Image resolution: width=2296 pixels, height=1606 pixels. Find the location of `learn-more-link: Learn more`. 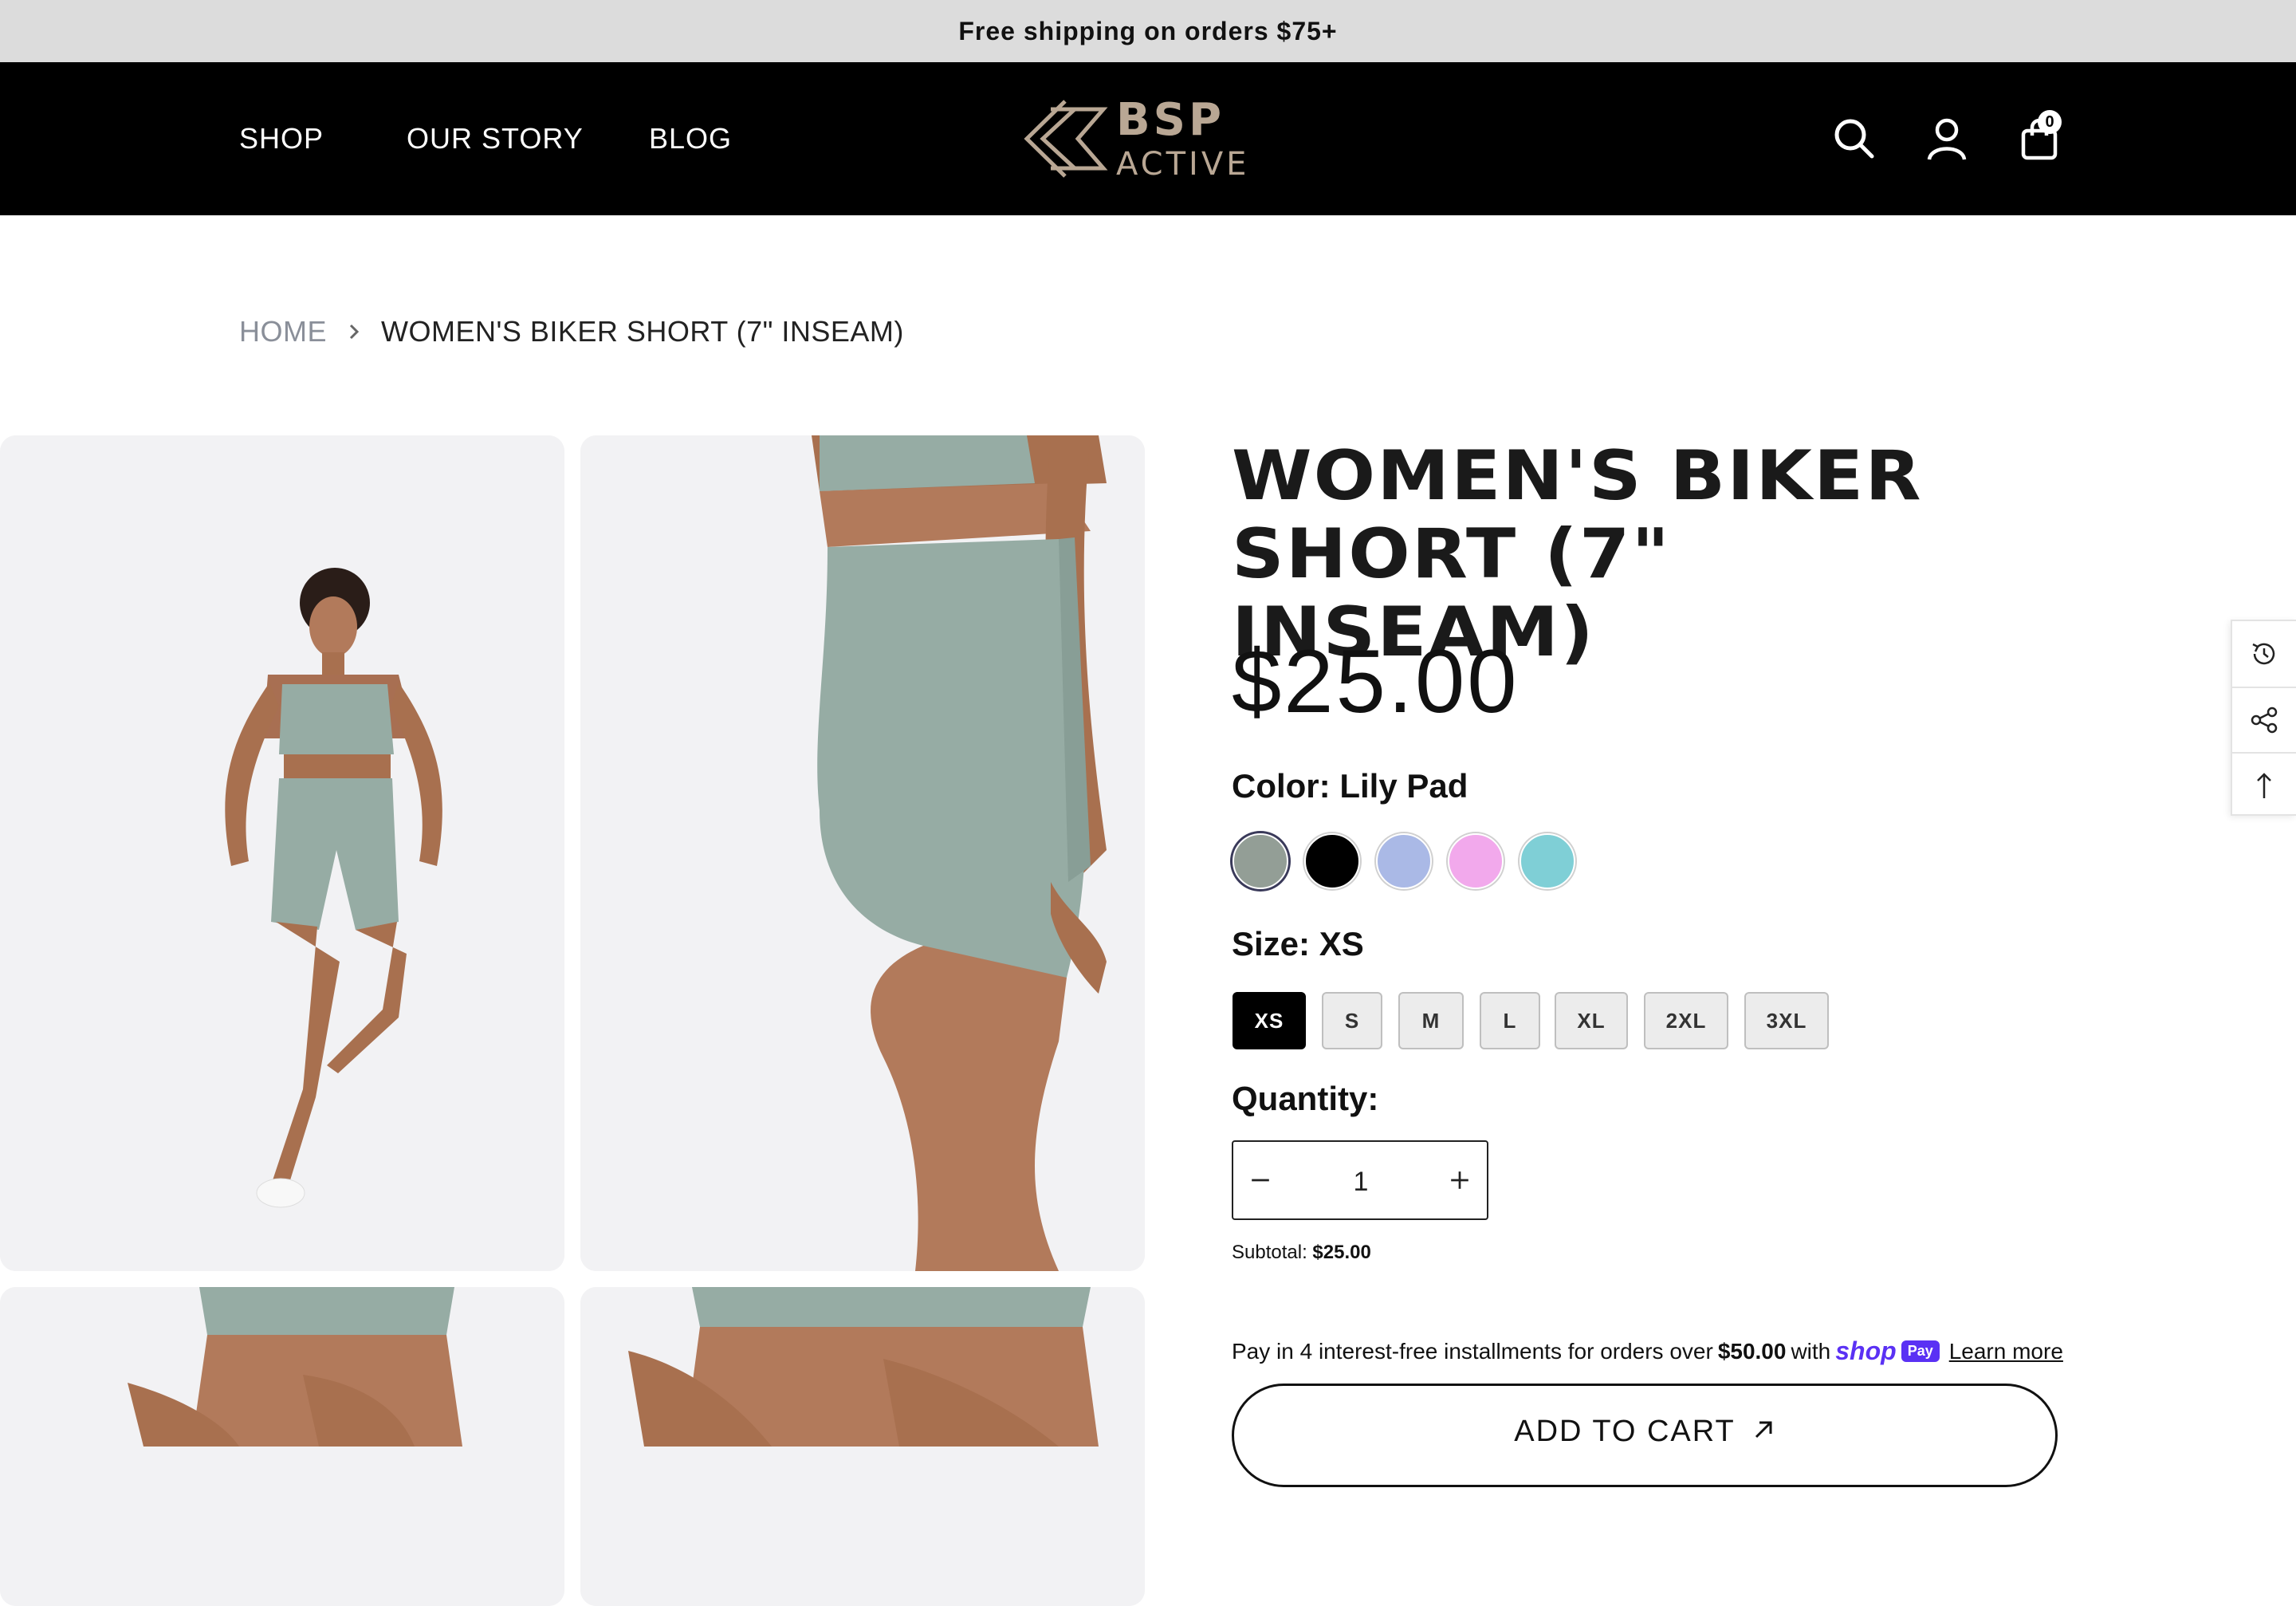

learn-more-link: Learn more is located at coordinates (2006, 1351).